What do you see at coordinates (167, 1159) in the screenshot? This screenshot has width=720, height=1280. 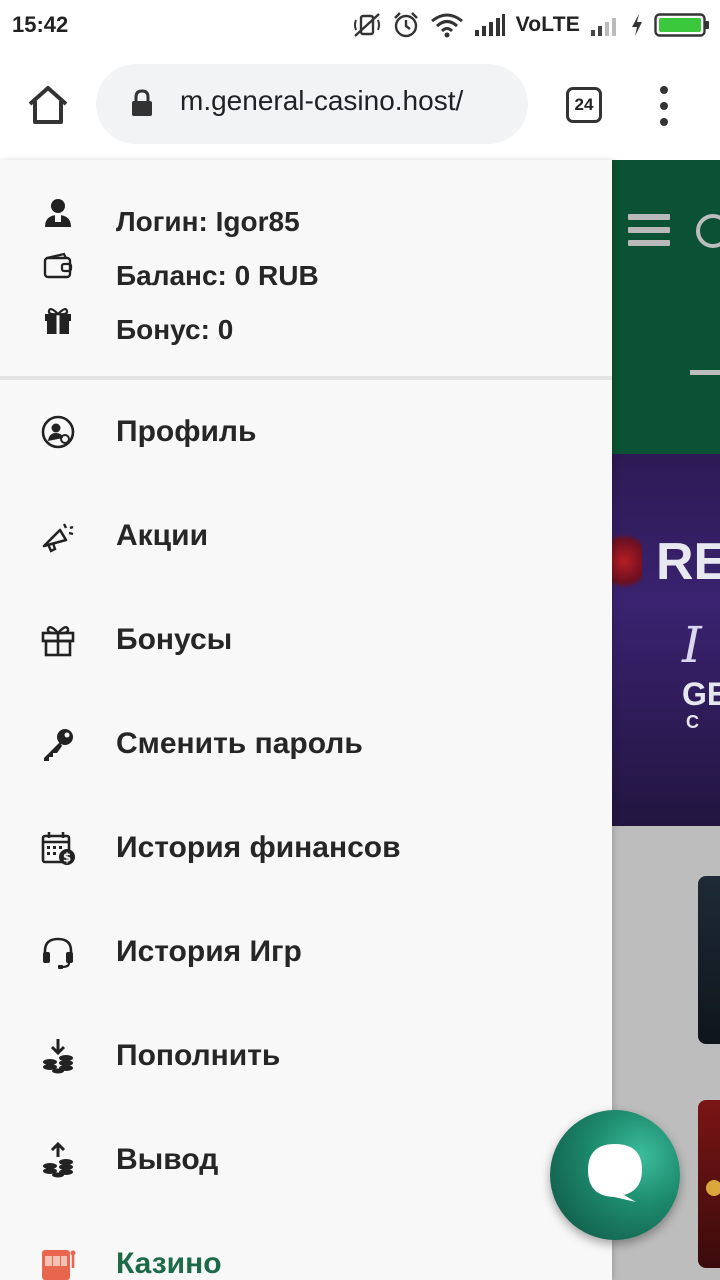 I see `menu-label: Вывод` at bounding box center [167, 1159].